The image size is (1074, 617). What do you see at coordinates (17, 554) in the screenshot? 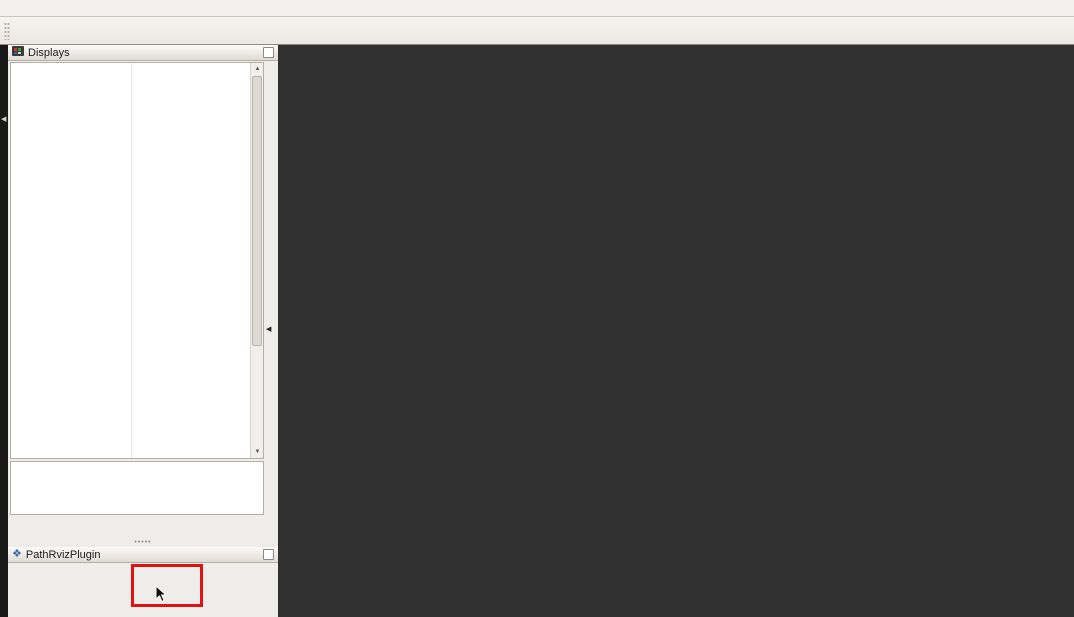
I see `plugin-icon: ❖` at bounding box center [17, 554].